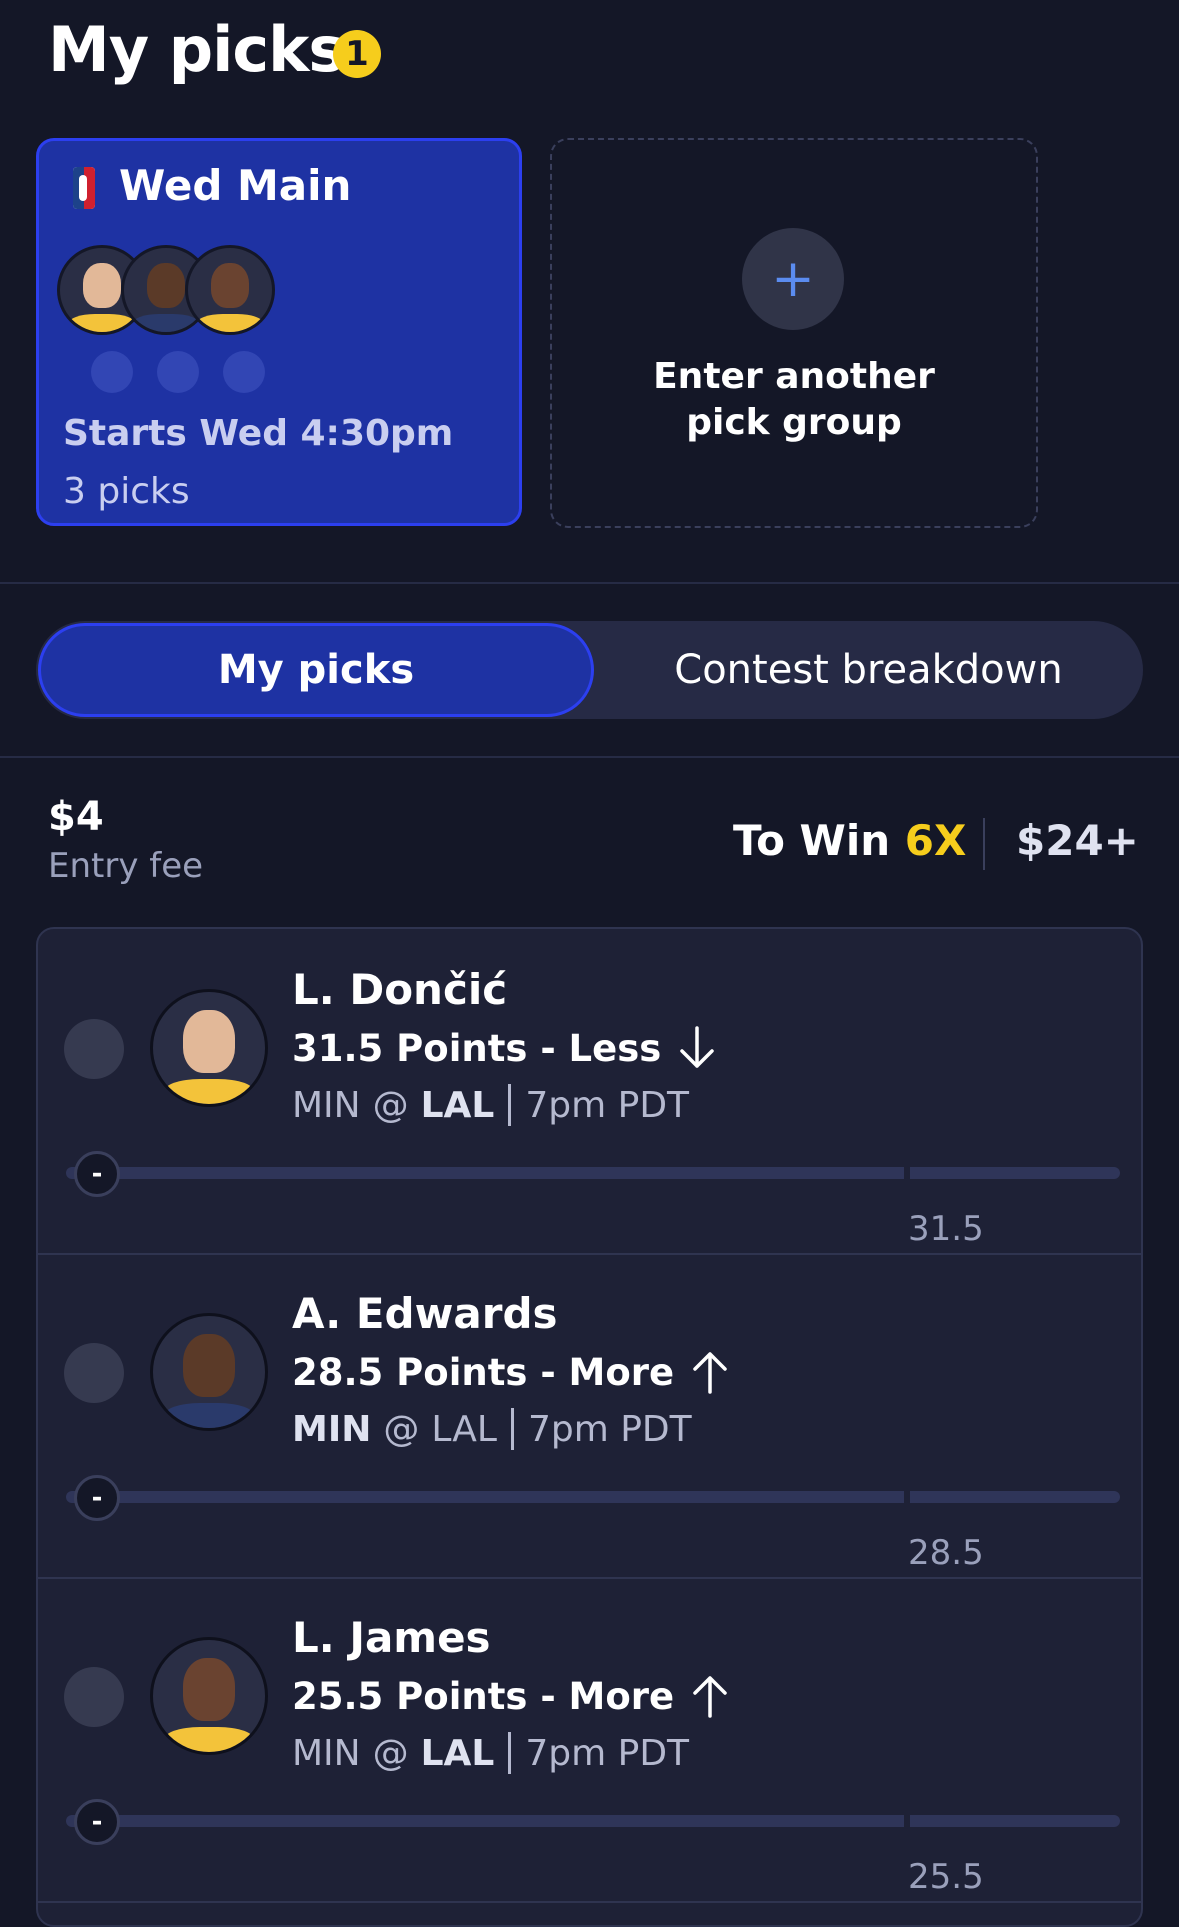 This screenshot has height=1927, width=1179. I want to click on add-pick-group-label: Enter another pick group, so click(794, 399).